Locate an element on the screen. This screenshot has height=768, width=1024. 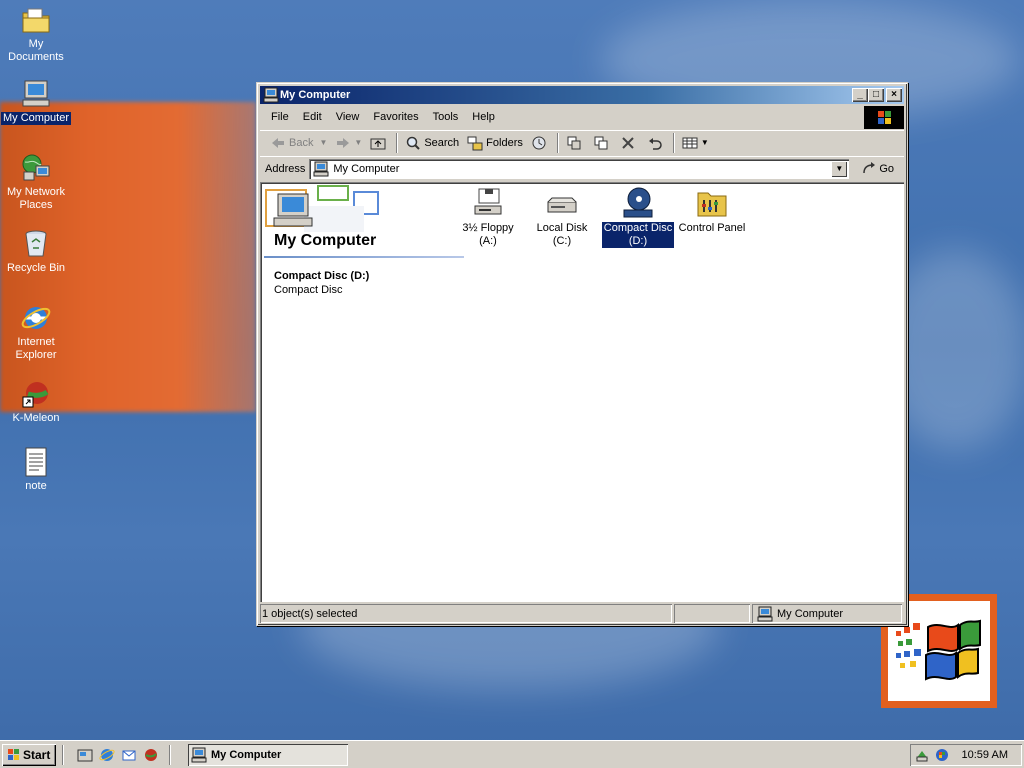
desktop-icon-label: My Computer is located at coordinates (36, 118).